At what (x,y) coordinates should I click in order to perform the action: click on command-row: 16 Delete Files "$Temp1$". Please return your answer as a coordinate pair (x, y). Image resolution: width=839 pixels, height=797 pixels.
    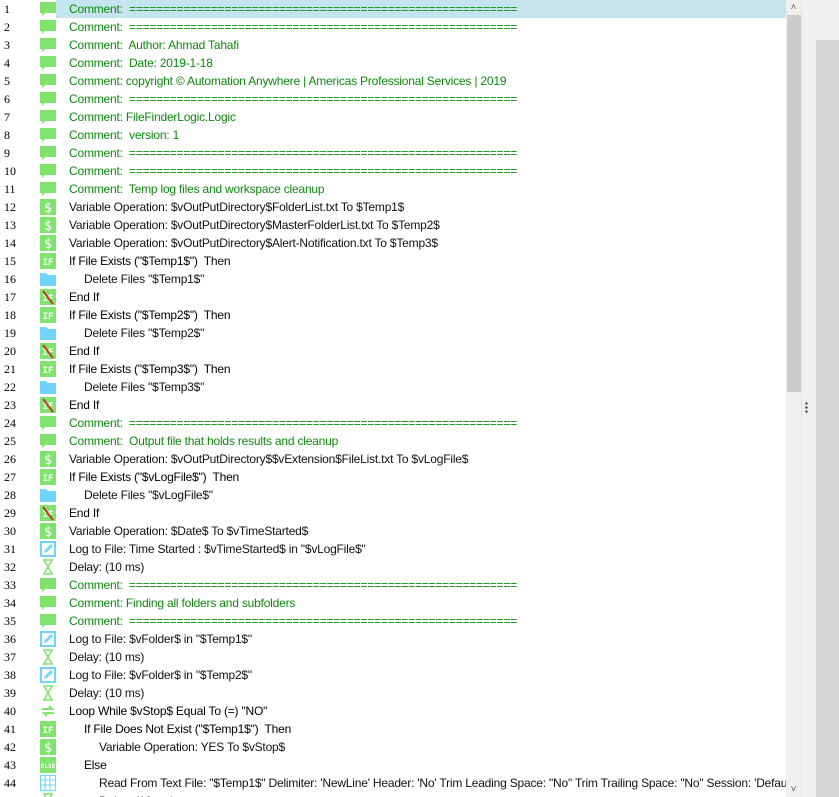
    Looking at the image, I should click on (393, 279).